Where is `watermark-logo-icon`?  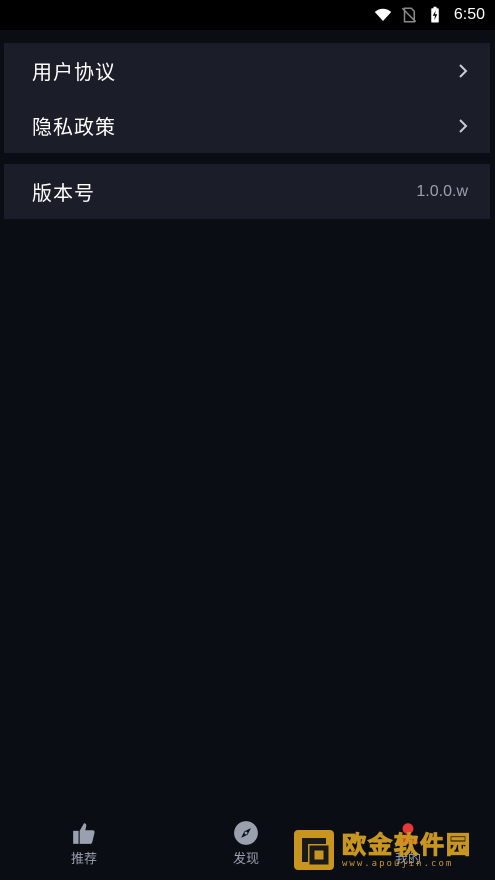
watermark-logo-icon is located at coordinates (314, 850).